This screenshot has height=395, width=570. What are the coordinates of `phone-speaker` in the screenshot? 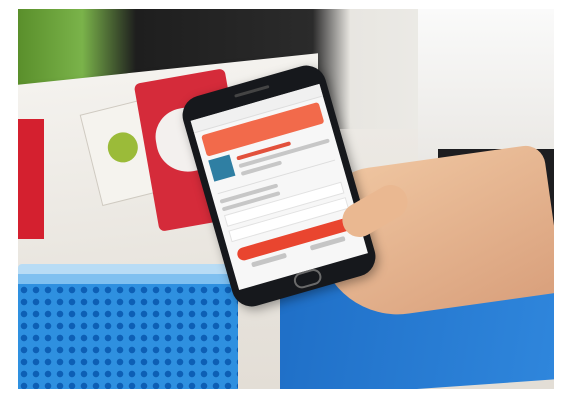 It's located at (252, 91).